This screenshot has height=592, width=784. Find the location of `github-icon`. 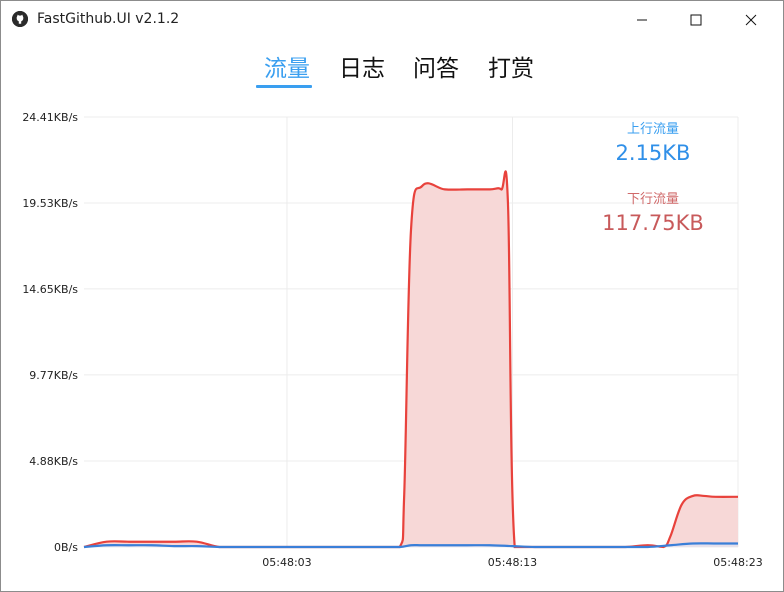

github-icon is located at coordinates (20, 19).